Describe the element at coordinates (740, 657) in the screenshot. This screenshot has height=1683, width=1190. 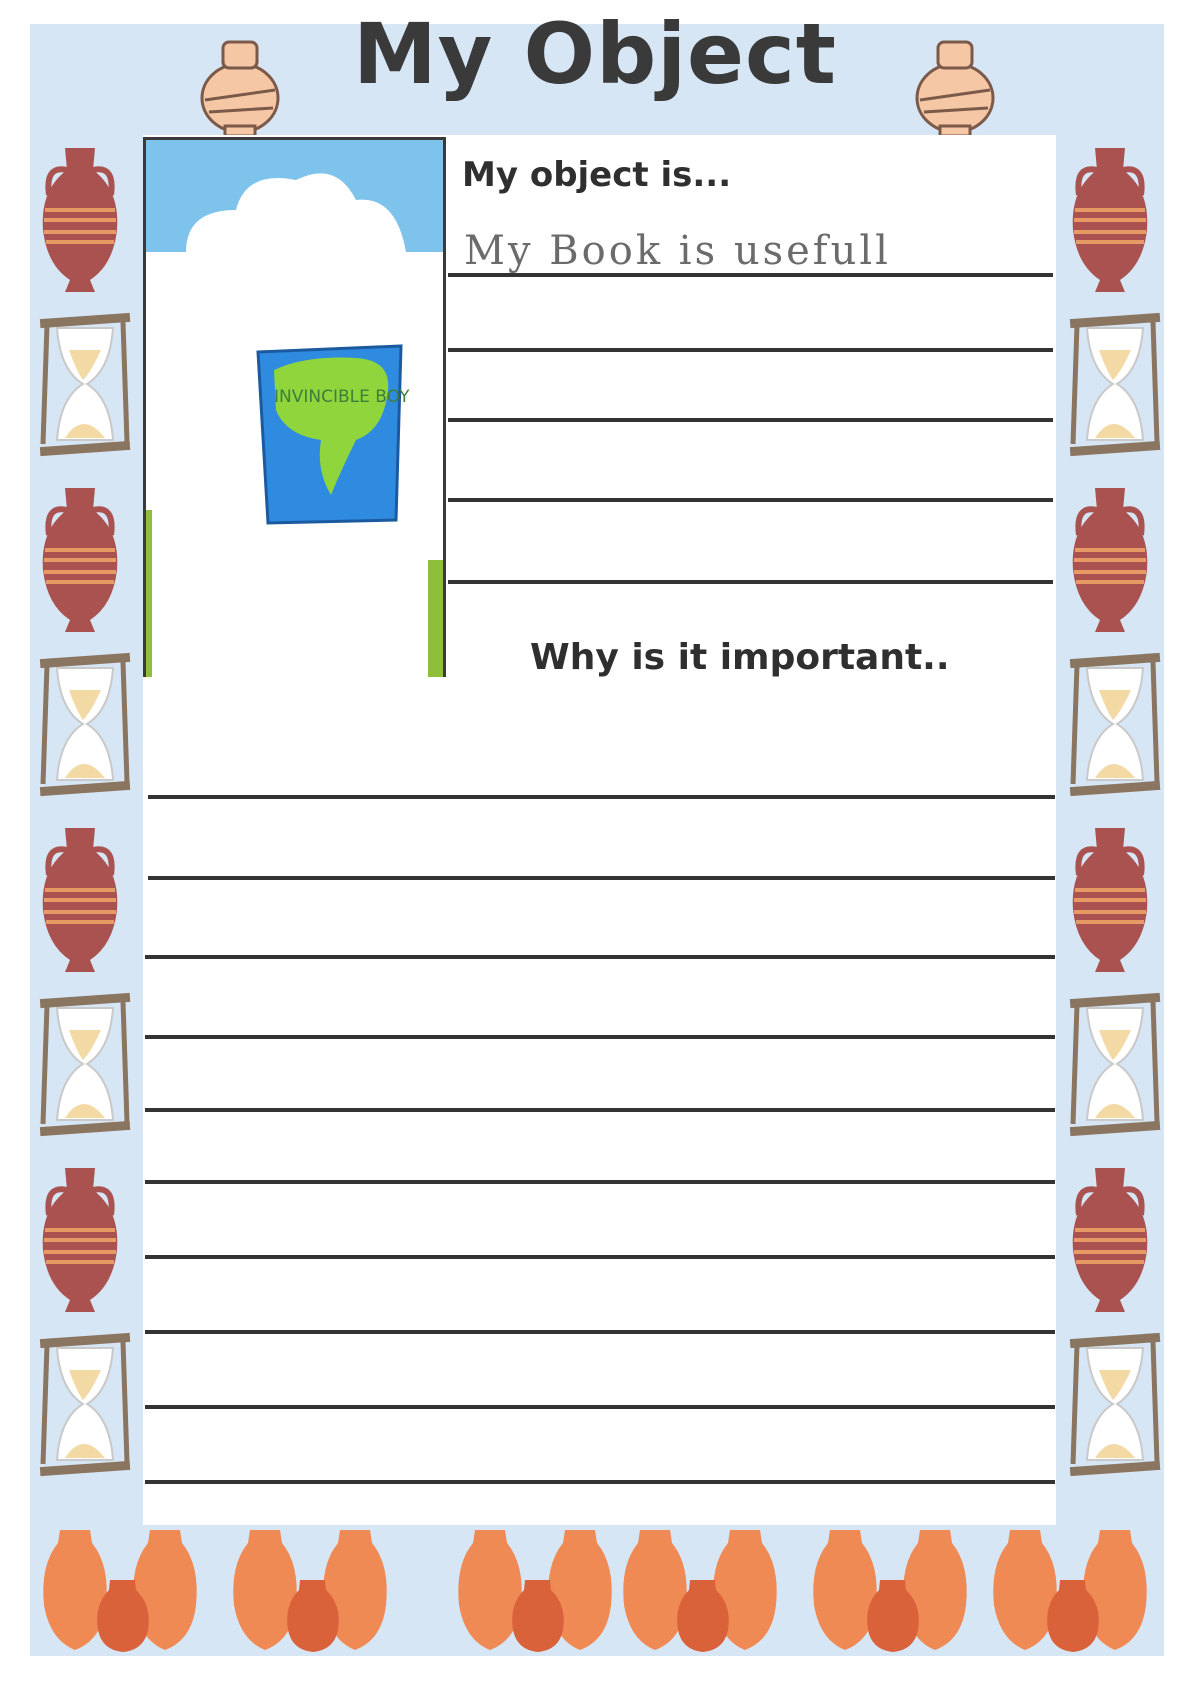
I see `prompt-importance: Why is it important..` at that location.